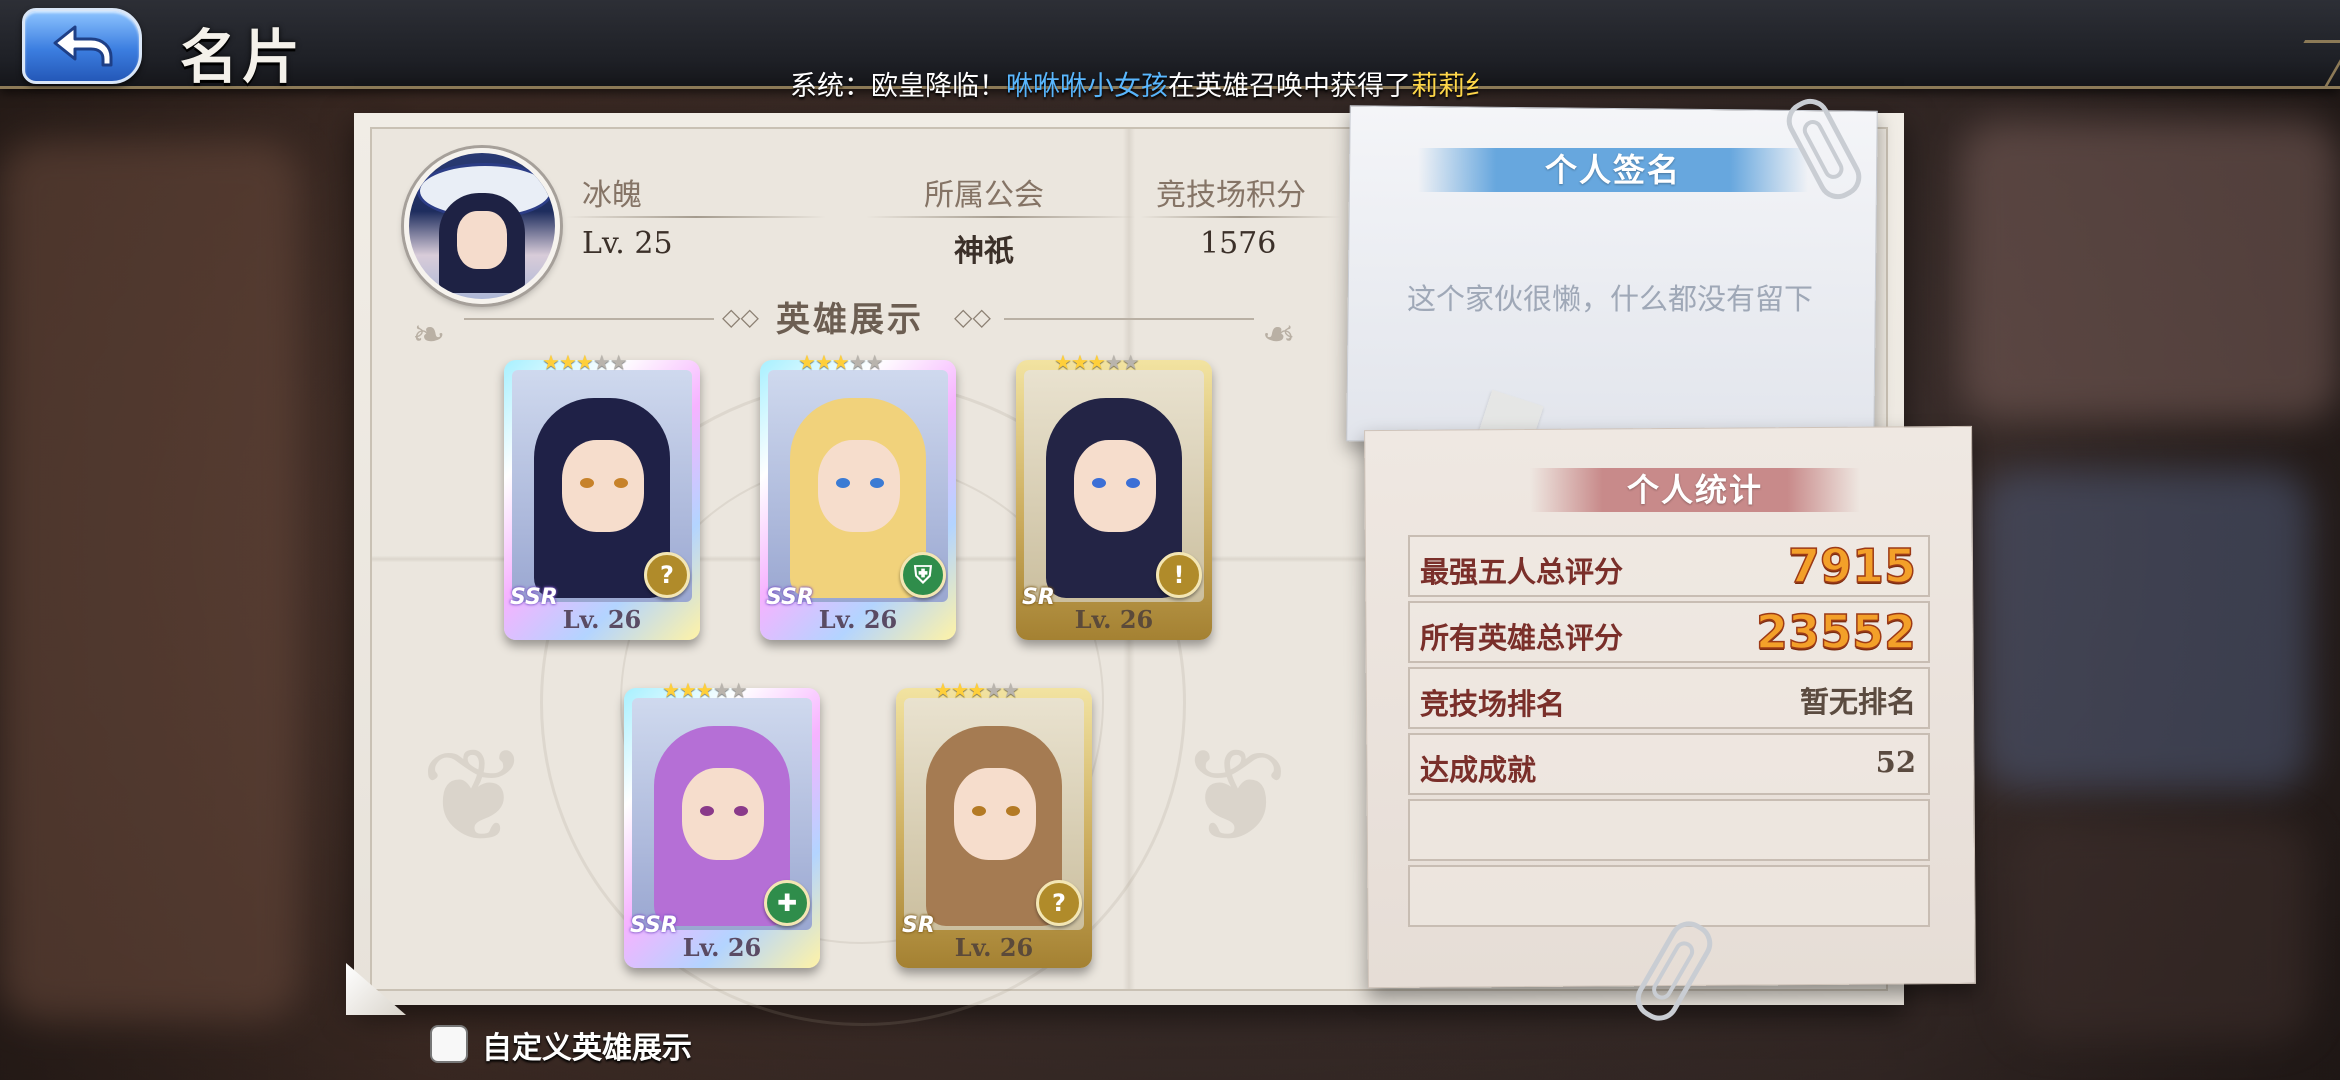 The width and height of the screenshot is (2340, 1080). I want to click on hero-showcase-title: 英雄展示, so click(850, 320).